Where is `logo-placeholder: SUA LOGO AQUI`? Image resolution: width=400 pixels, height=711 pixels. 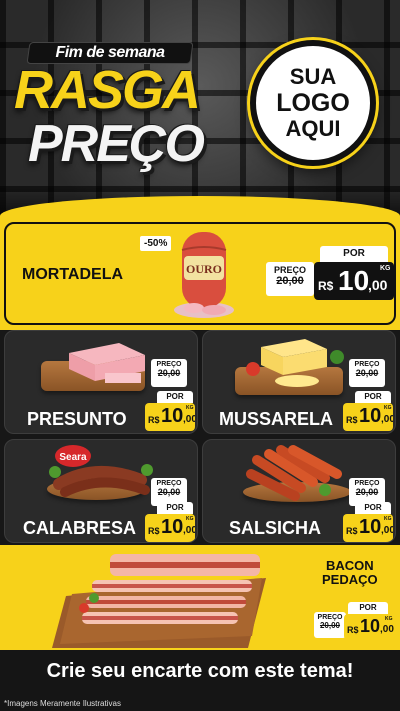 logo-placeholder: SUA LOGO AQUI is located at coordinates (313, 103).